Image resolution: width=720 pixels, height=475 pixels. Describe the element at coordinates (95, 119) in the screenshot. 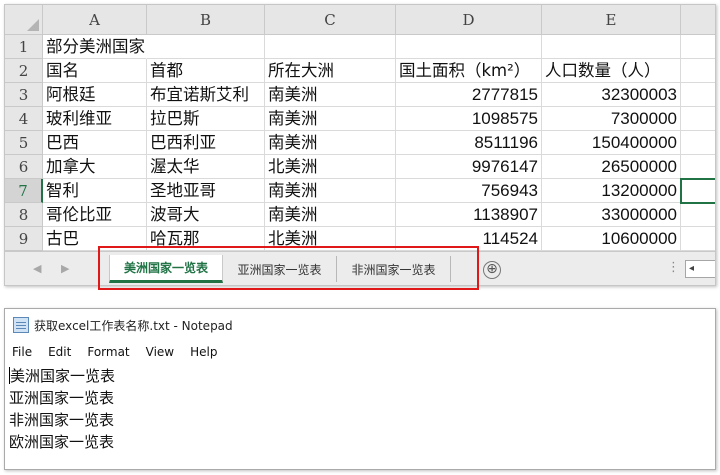

I see `cell-a4: 玻利维亚` at that location.